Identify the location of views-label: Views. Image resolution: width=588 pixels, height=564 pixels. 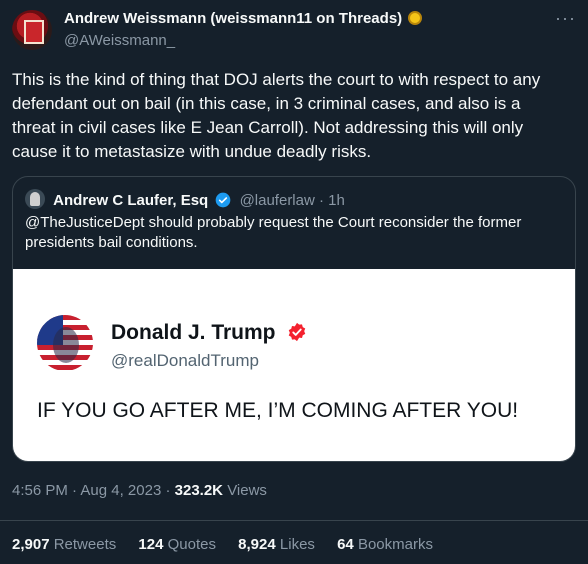
(247, 490).